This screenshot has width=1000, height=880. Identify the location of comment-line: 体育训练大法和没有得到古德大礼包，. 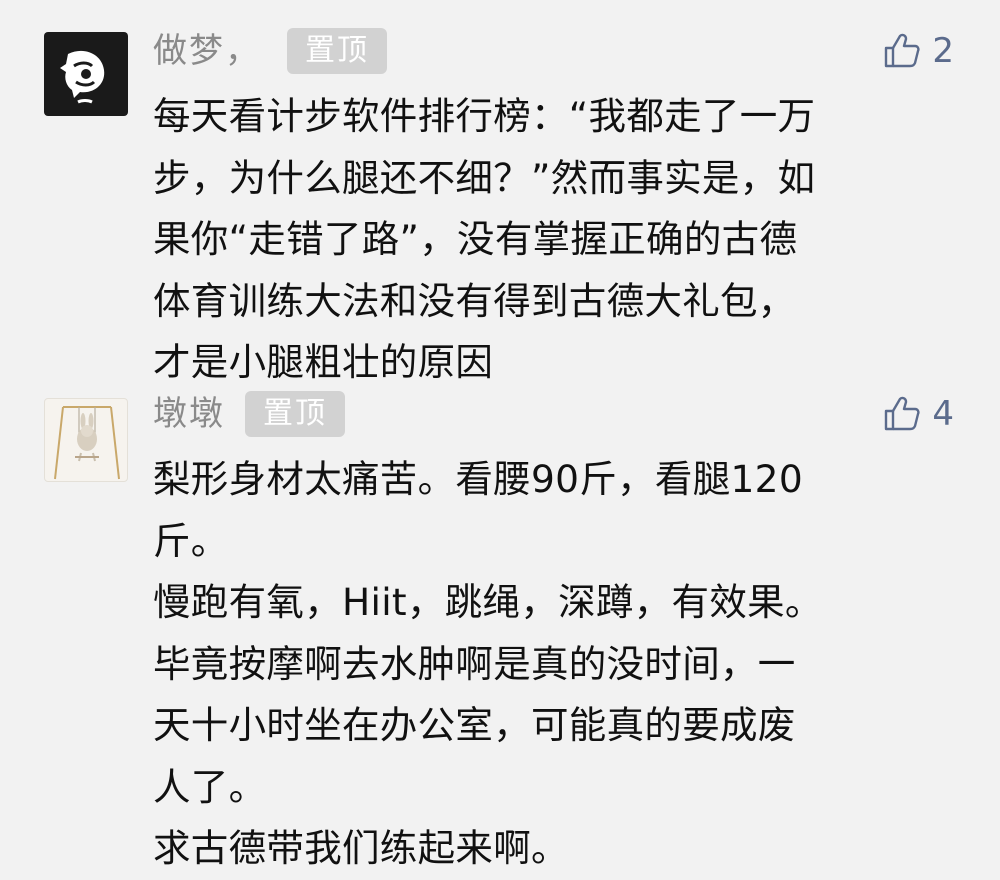
(474, 300).